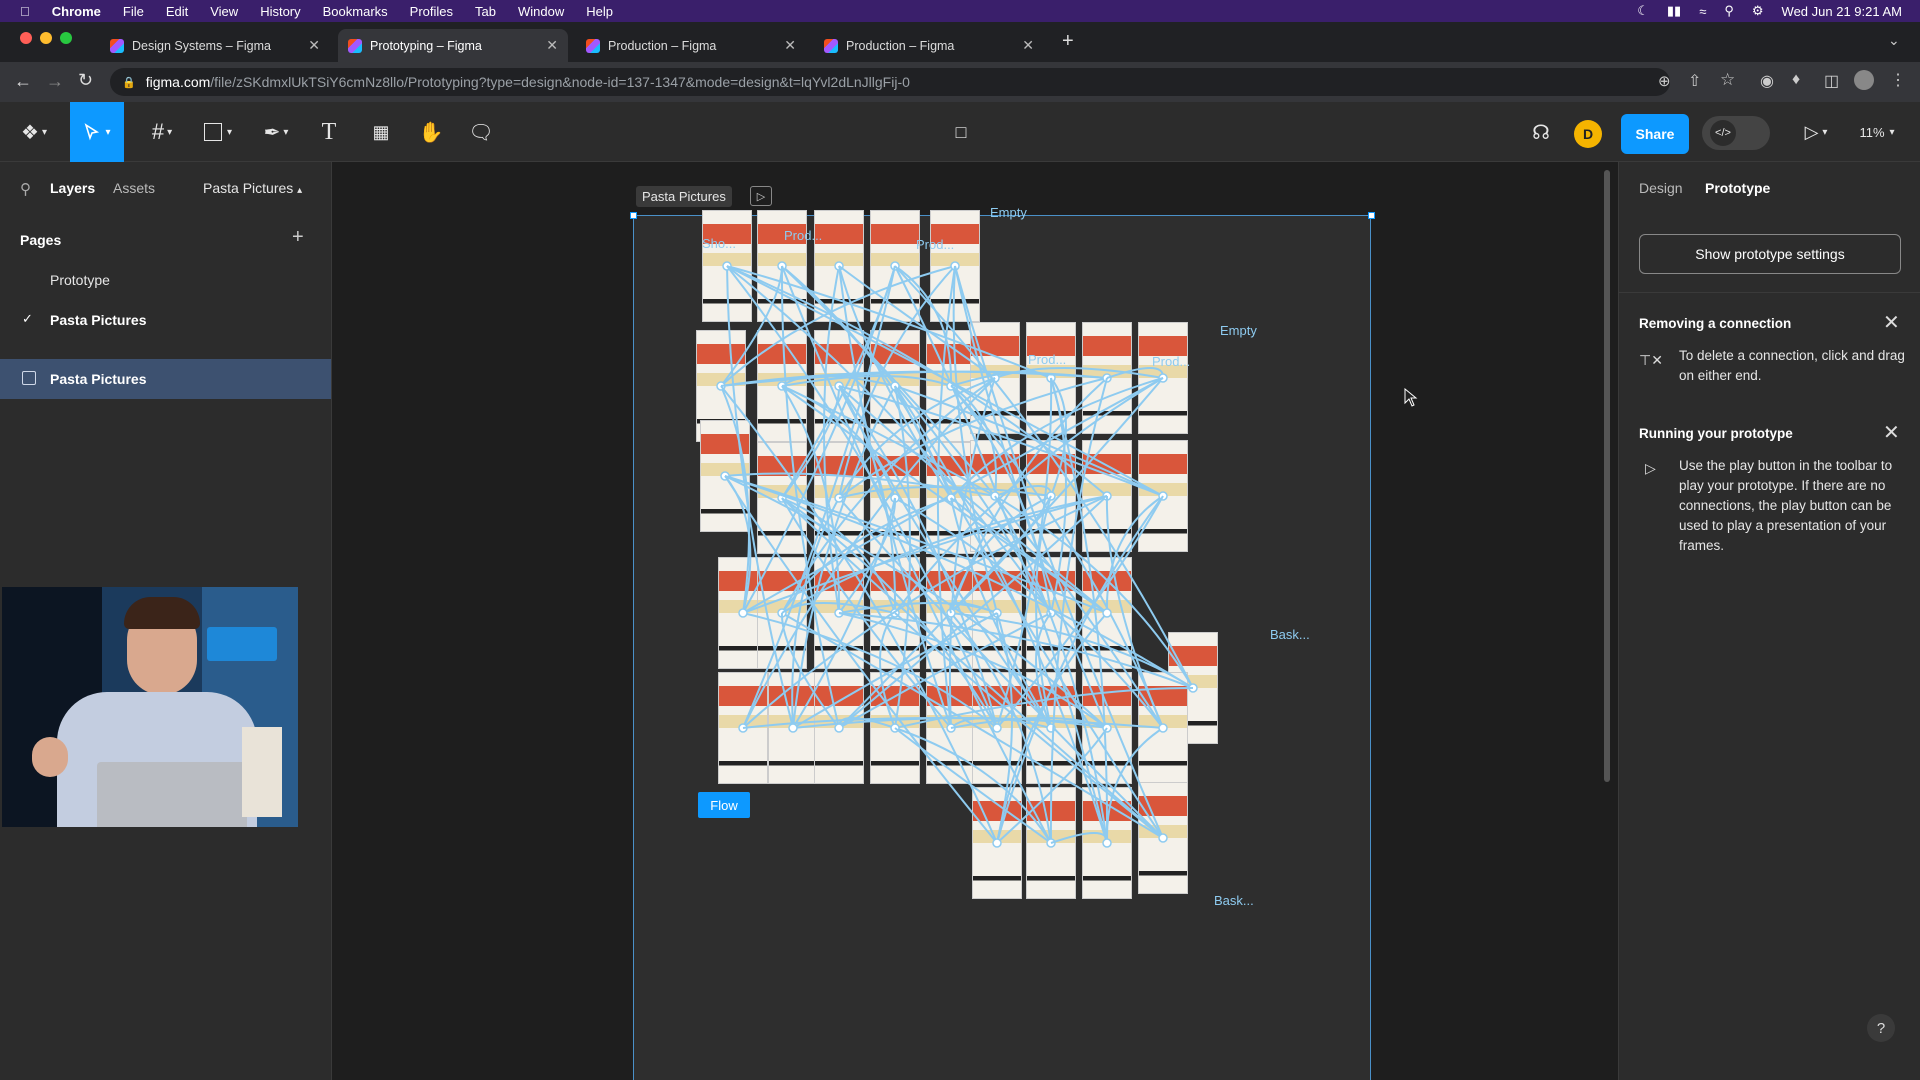 The height and width of the screenshot is (1080, 1920). Describe the element at coordinates (177, 11) in the screenshot. I see `menu-edit: Edit` at that location.